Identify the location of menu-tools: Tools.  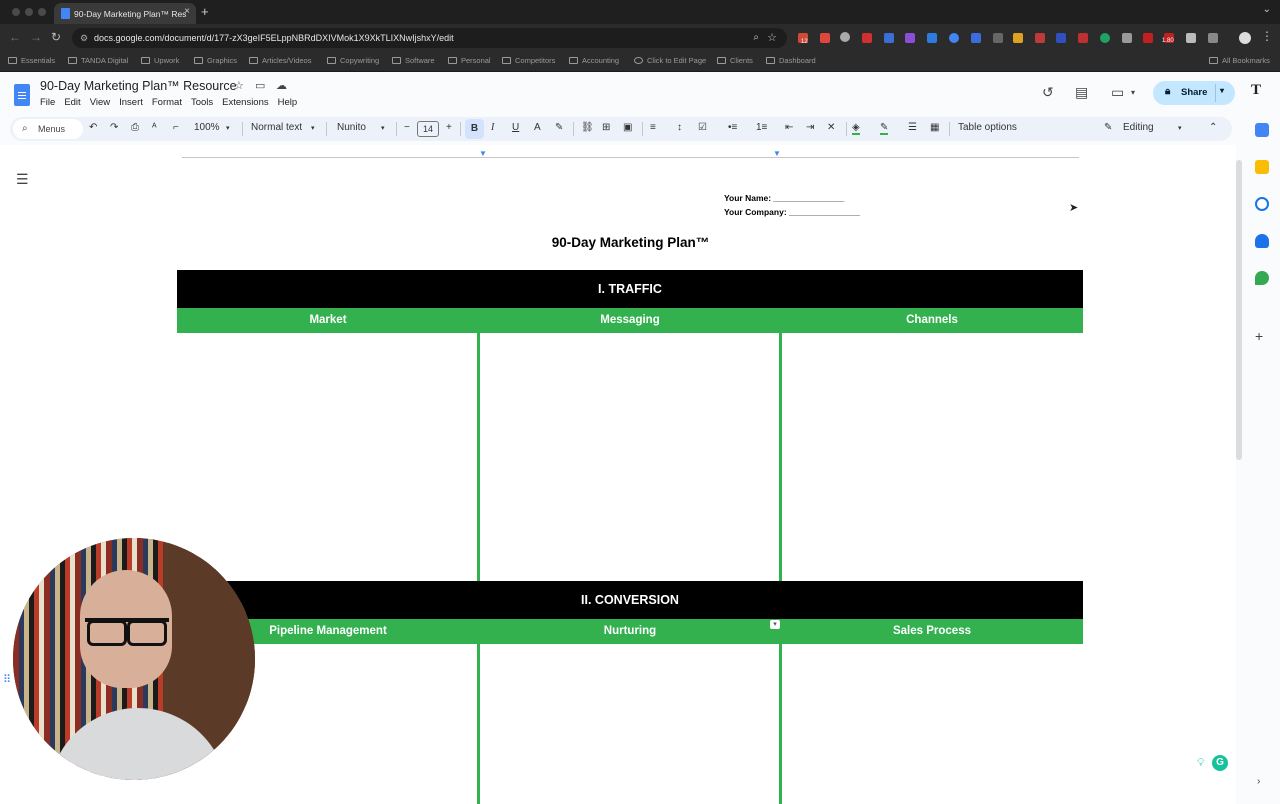
(202, 102).